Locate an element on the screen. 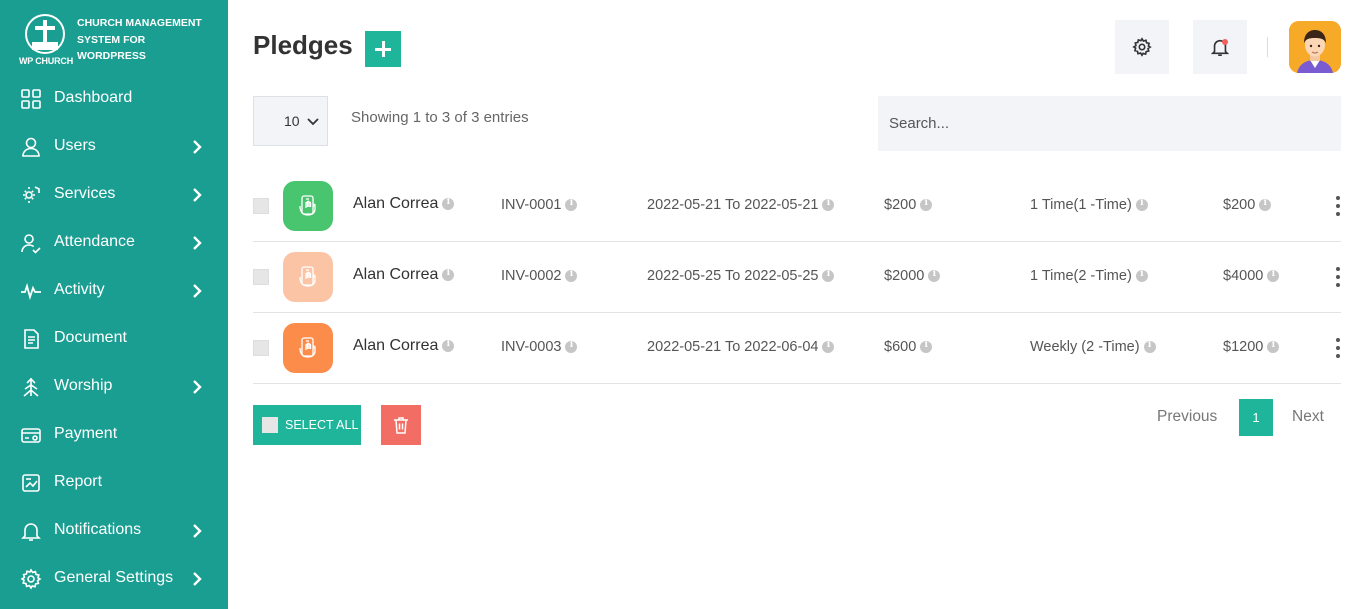  trash-icon is located at coordinates (401, 425).